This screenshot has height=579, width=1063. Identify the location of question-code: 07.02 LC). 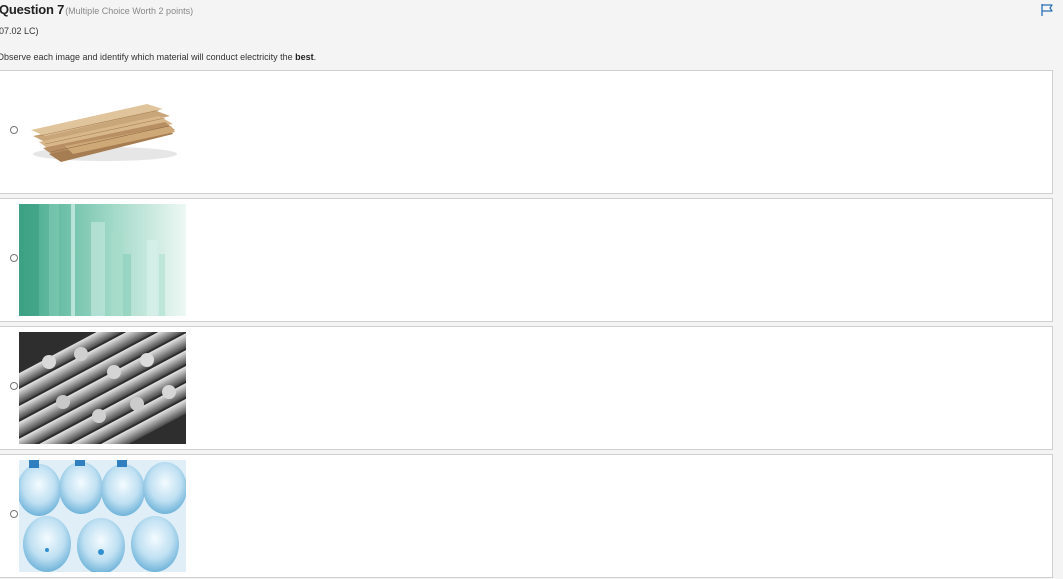
(19, 31).